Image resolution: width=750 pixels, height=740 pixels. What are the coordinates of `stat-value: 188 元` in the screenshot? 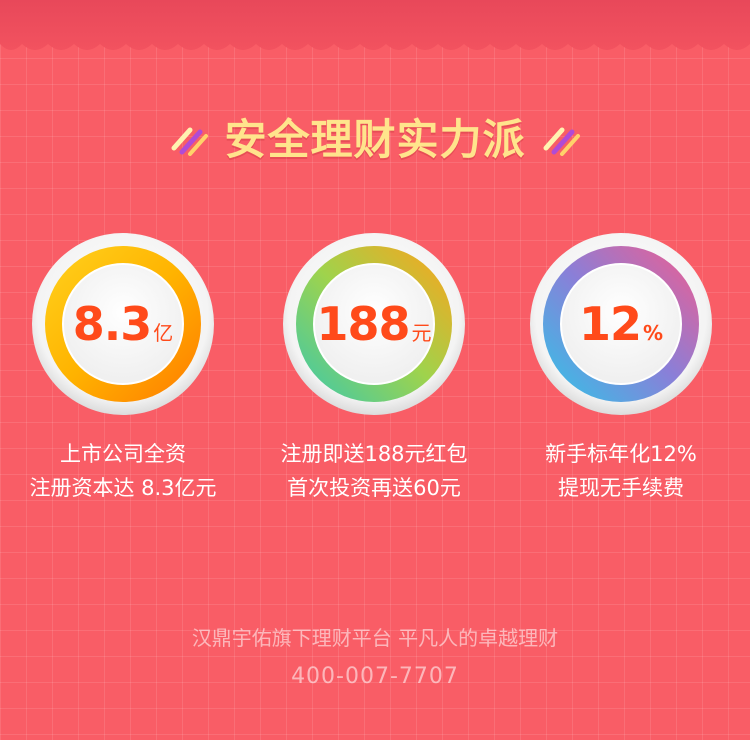 It's located at (374, 324).